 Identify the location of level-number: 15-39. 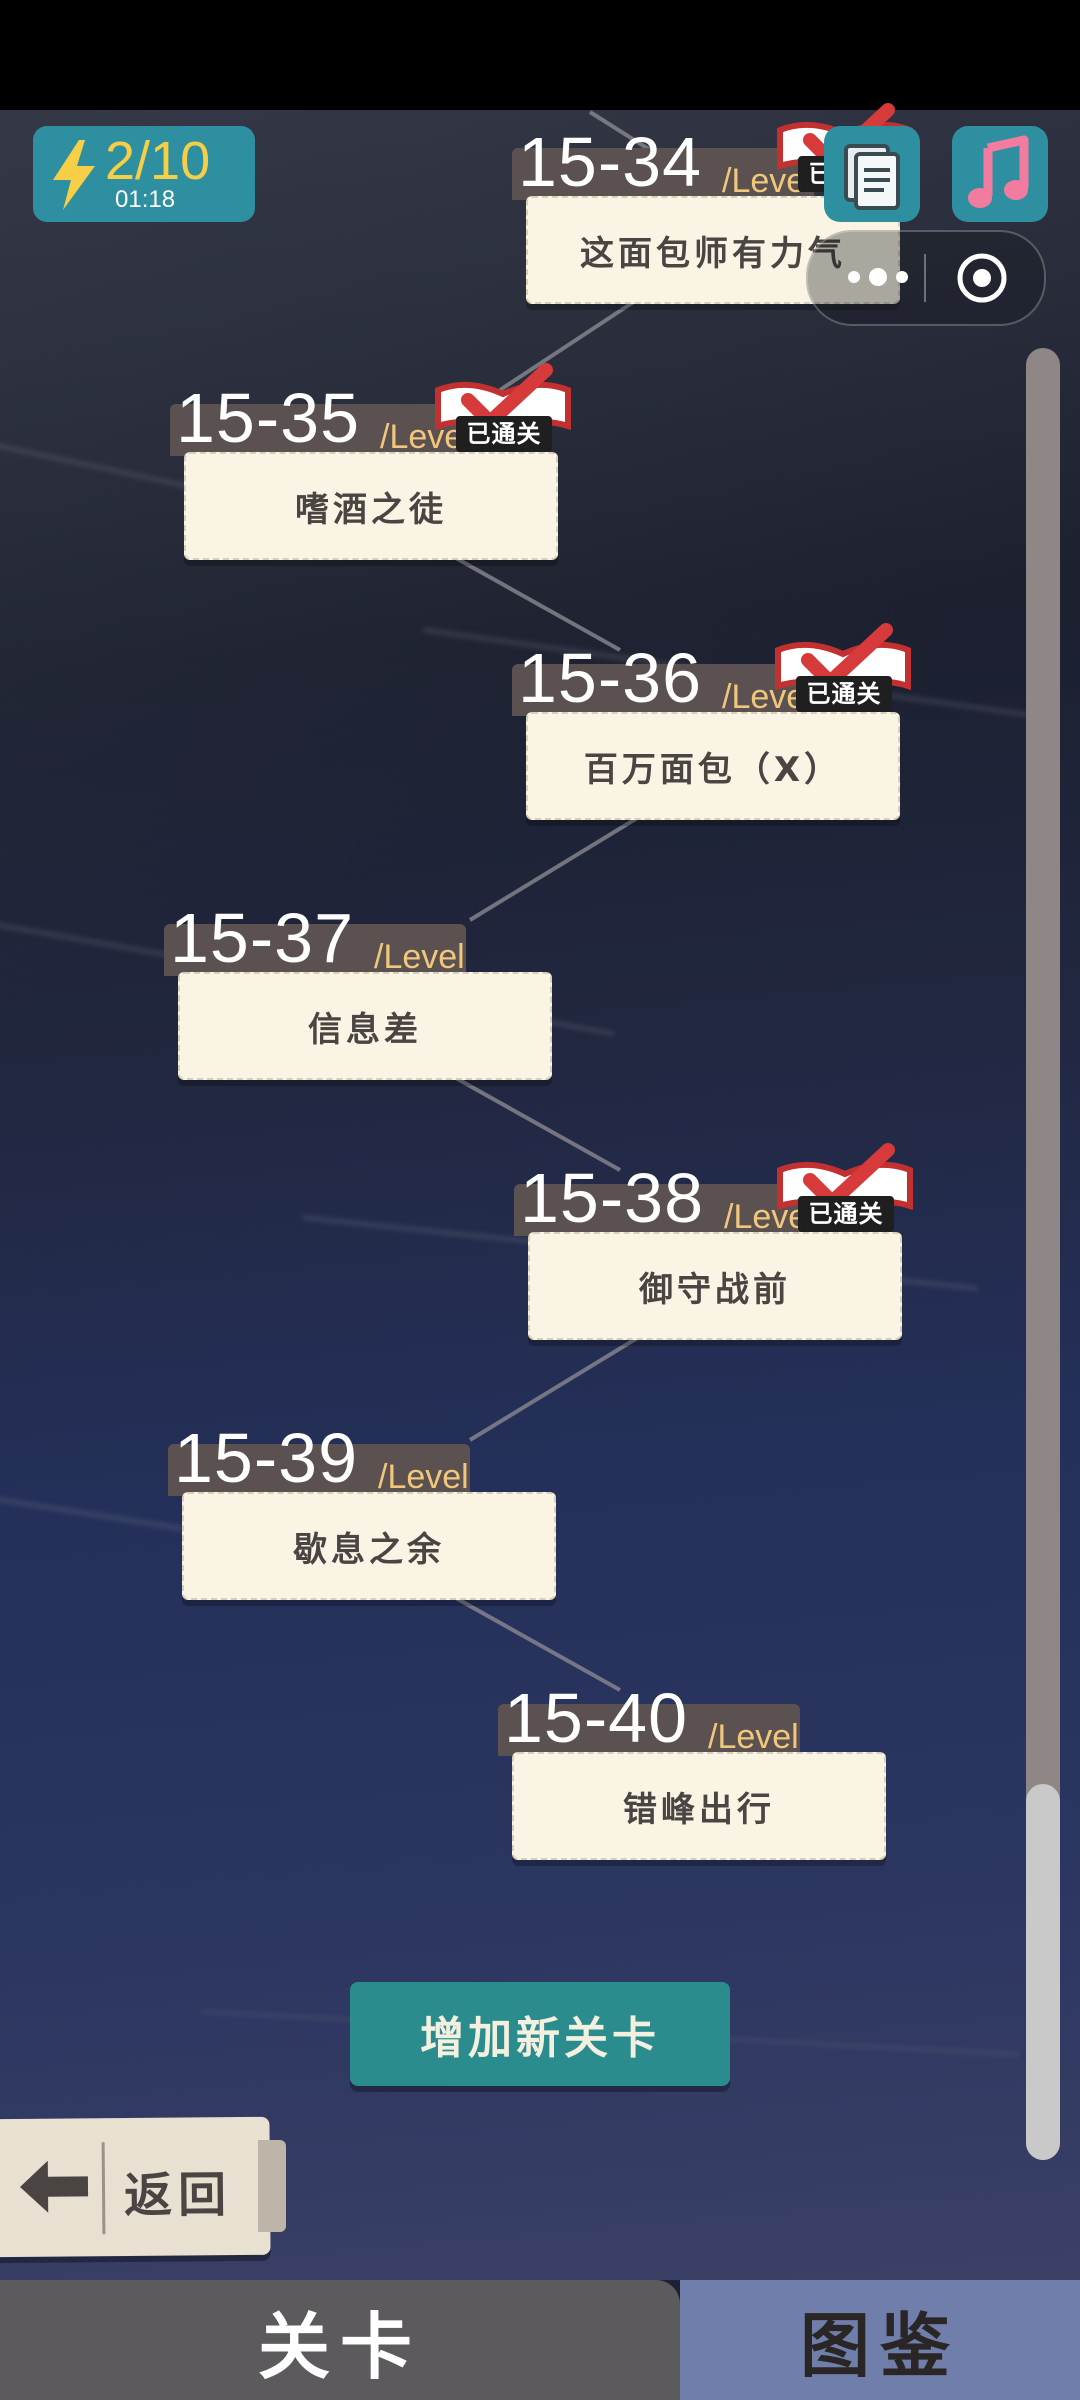
(266, 1458).